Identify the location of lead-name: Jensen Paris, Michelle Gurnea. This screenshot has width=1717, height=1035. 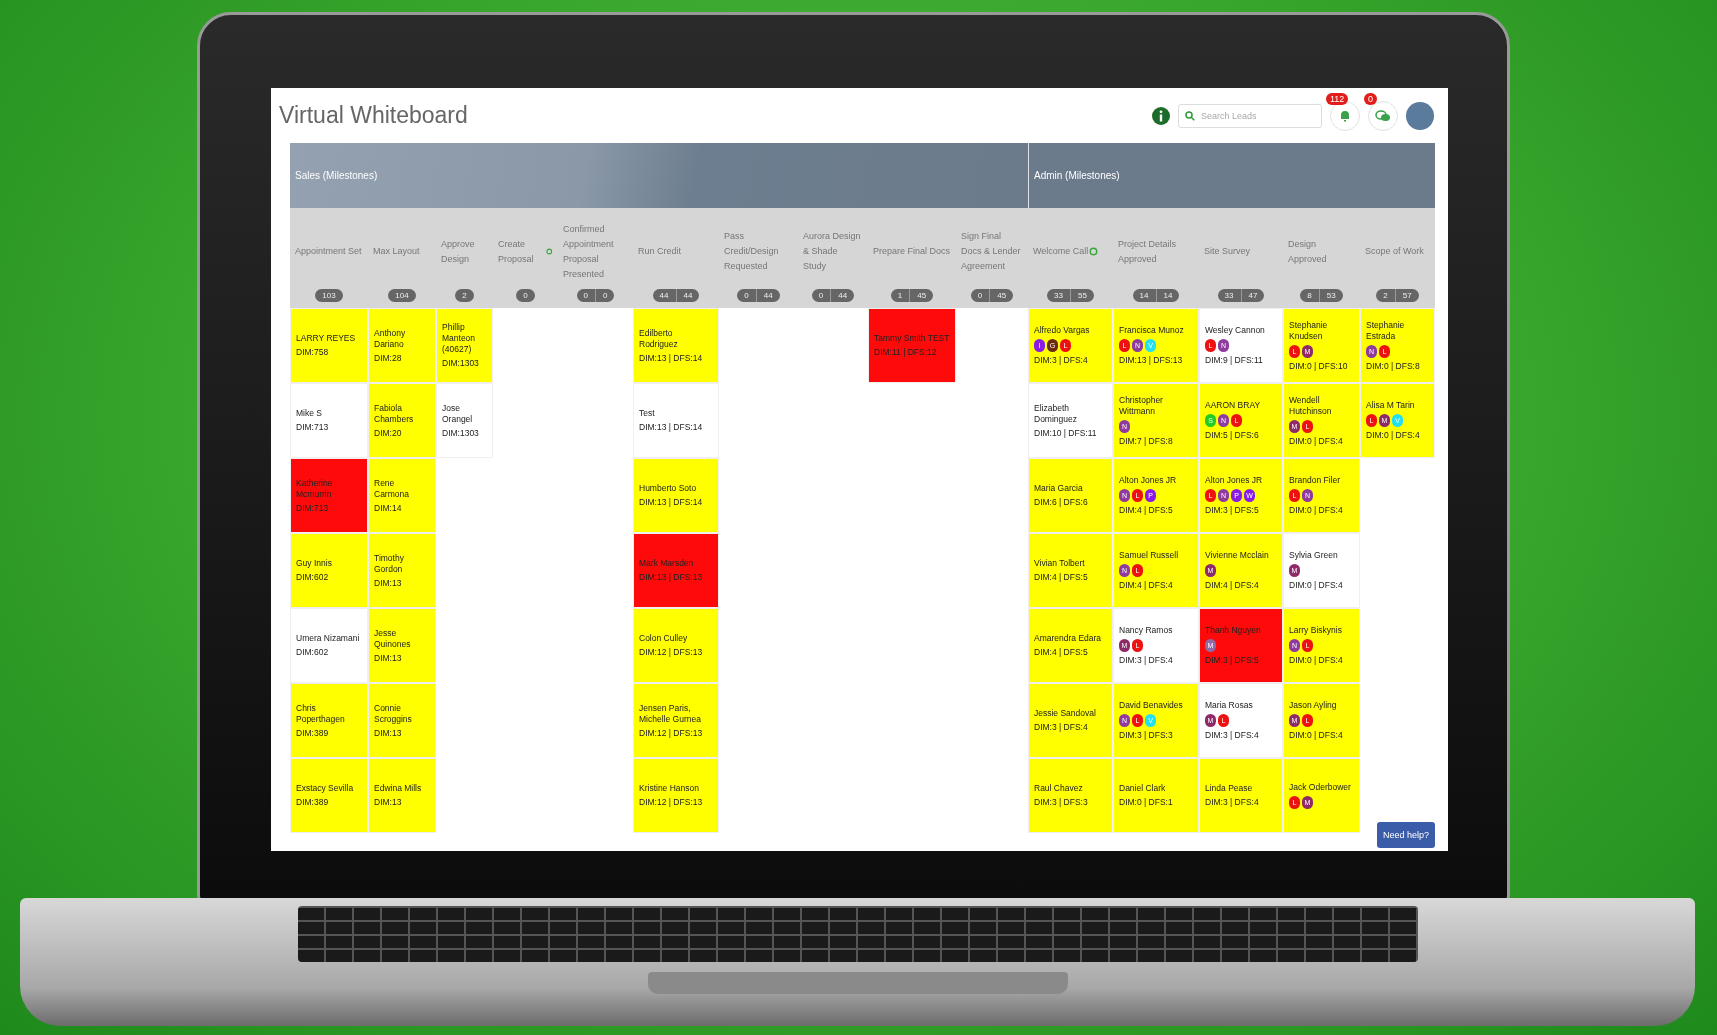
(670, 713).